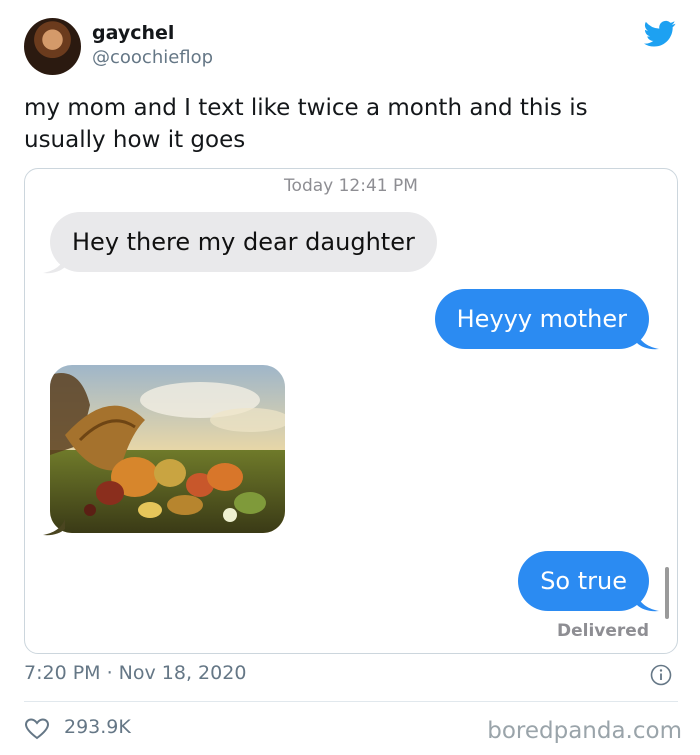  I want to click on outgoing-message-text: Heyyy mother, so click(541, 319).